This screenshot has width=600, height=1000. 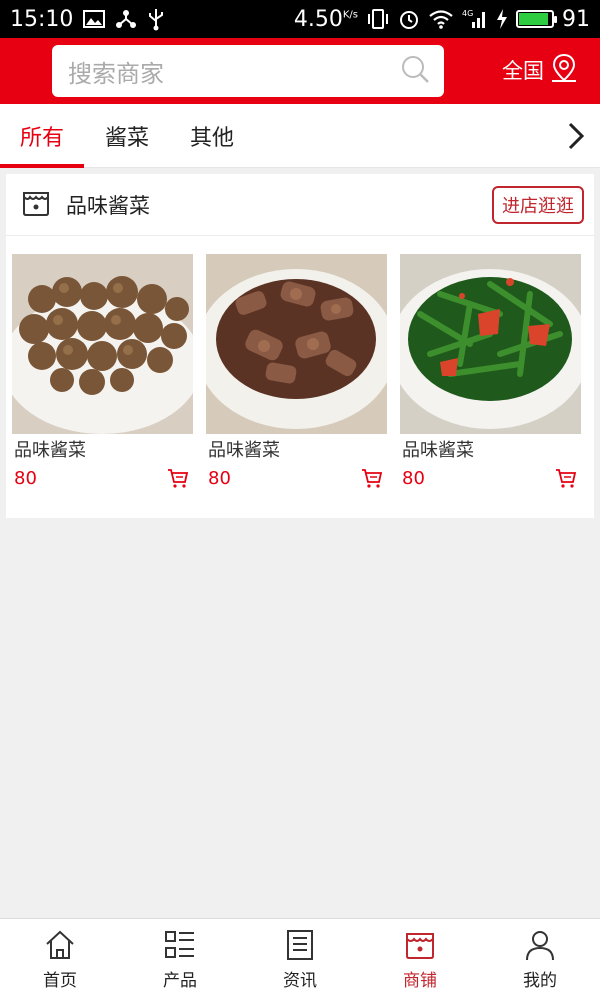 What do you see at coordinates (60, 981) in the screenshot?
I see `nav-home-label: 首页` at bounding box center [60, 981].